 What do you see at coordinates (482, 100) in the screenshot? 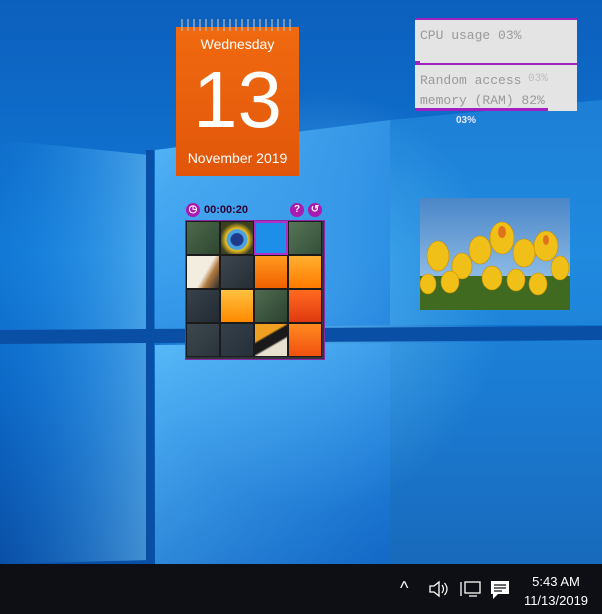
I see `ram-label-line2: memory (RAM) 82%` at bounding box center [482, 100].